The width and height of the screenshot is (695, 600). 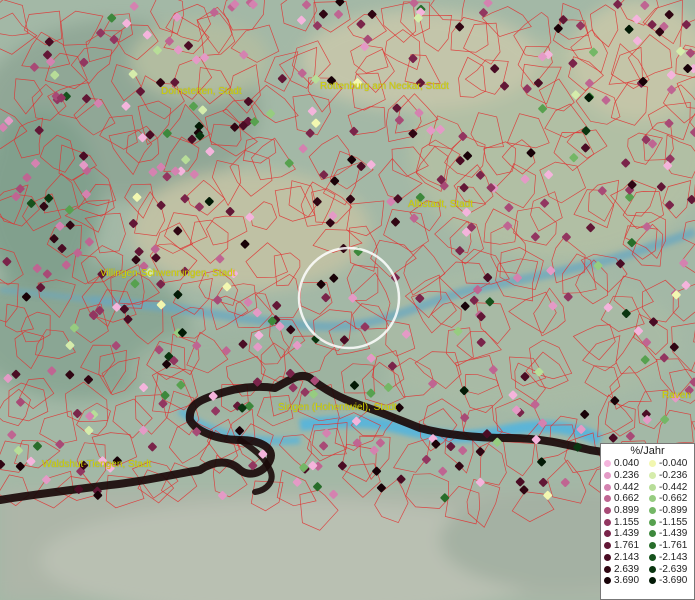 I want to click on legend-entry: -1.439, so click(x=671, y=534).